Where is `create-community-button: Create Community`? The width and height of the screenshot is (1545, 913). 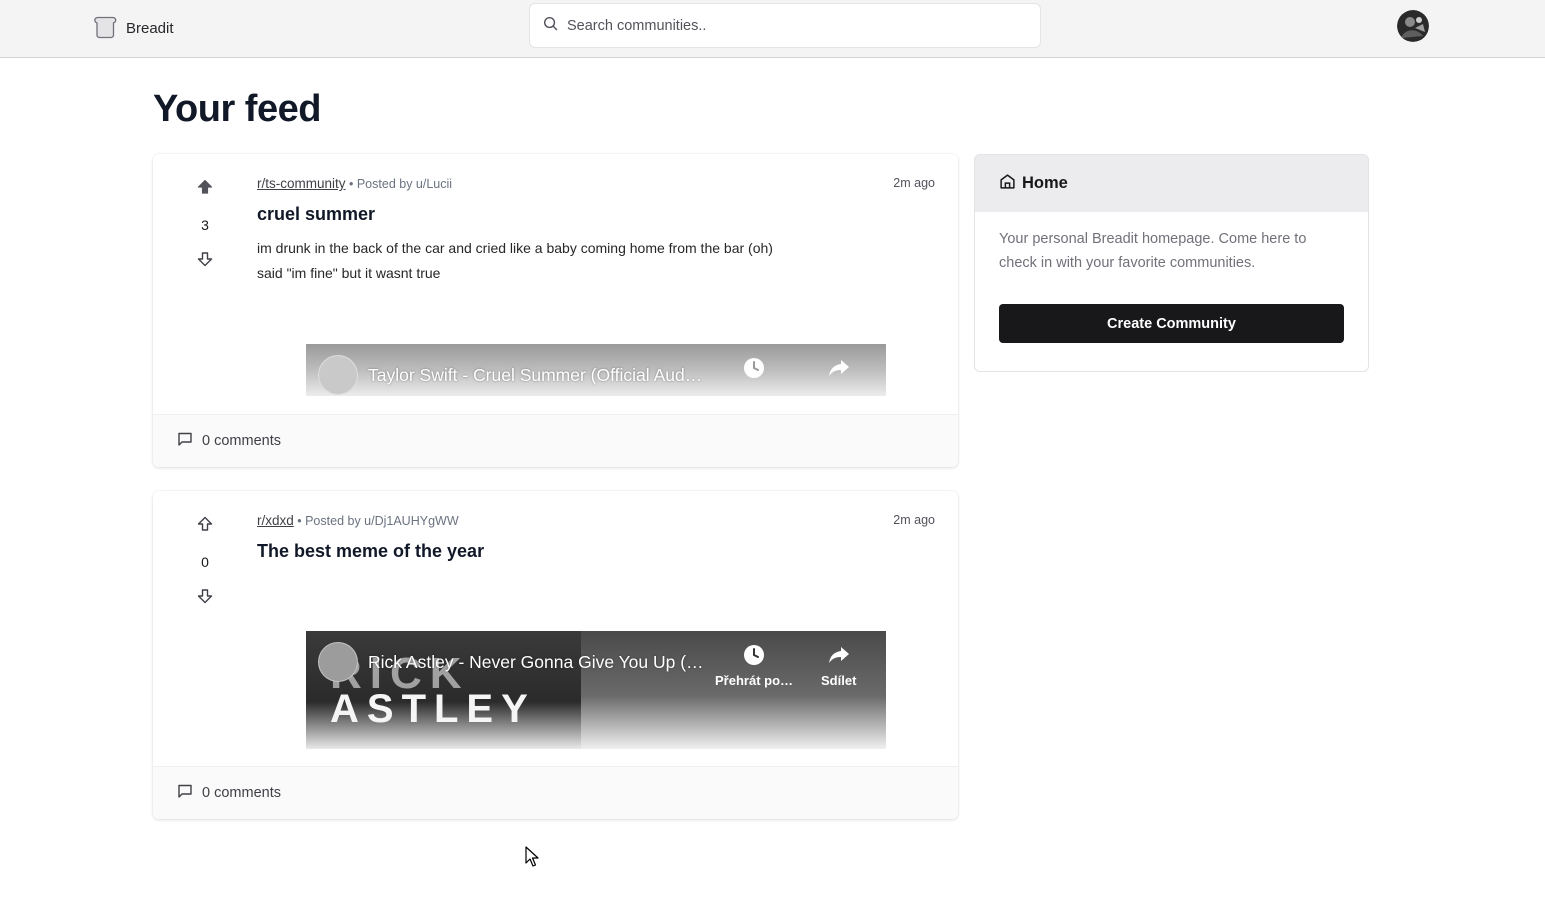
create-community-button: Create Community is located at coordinates (1171, 323).